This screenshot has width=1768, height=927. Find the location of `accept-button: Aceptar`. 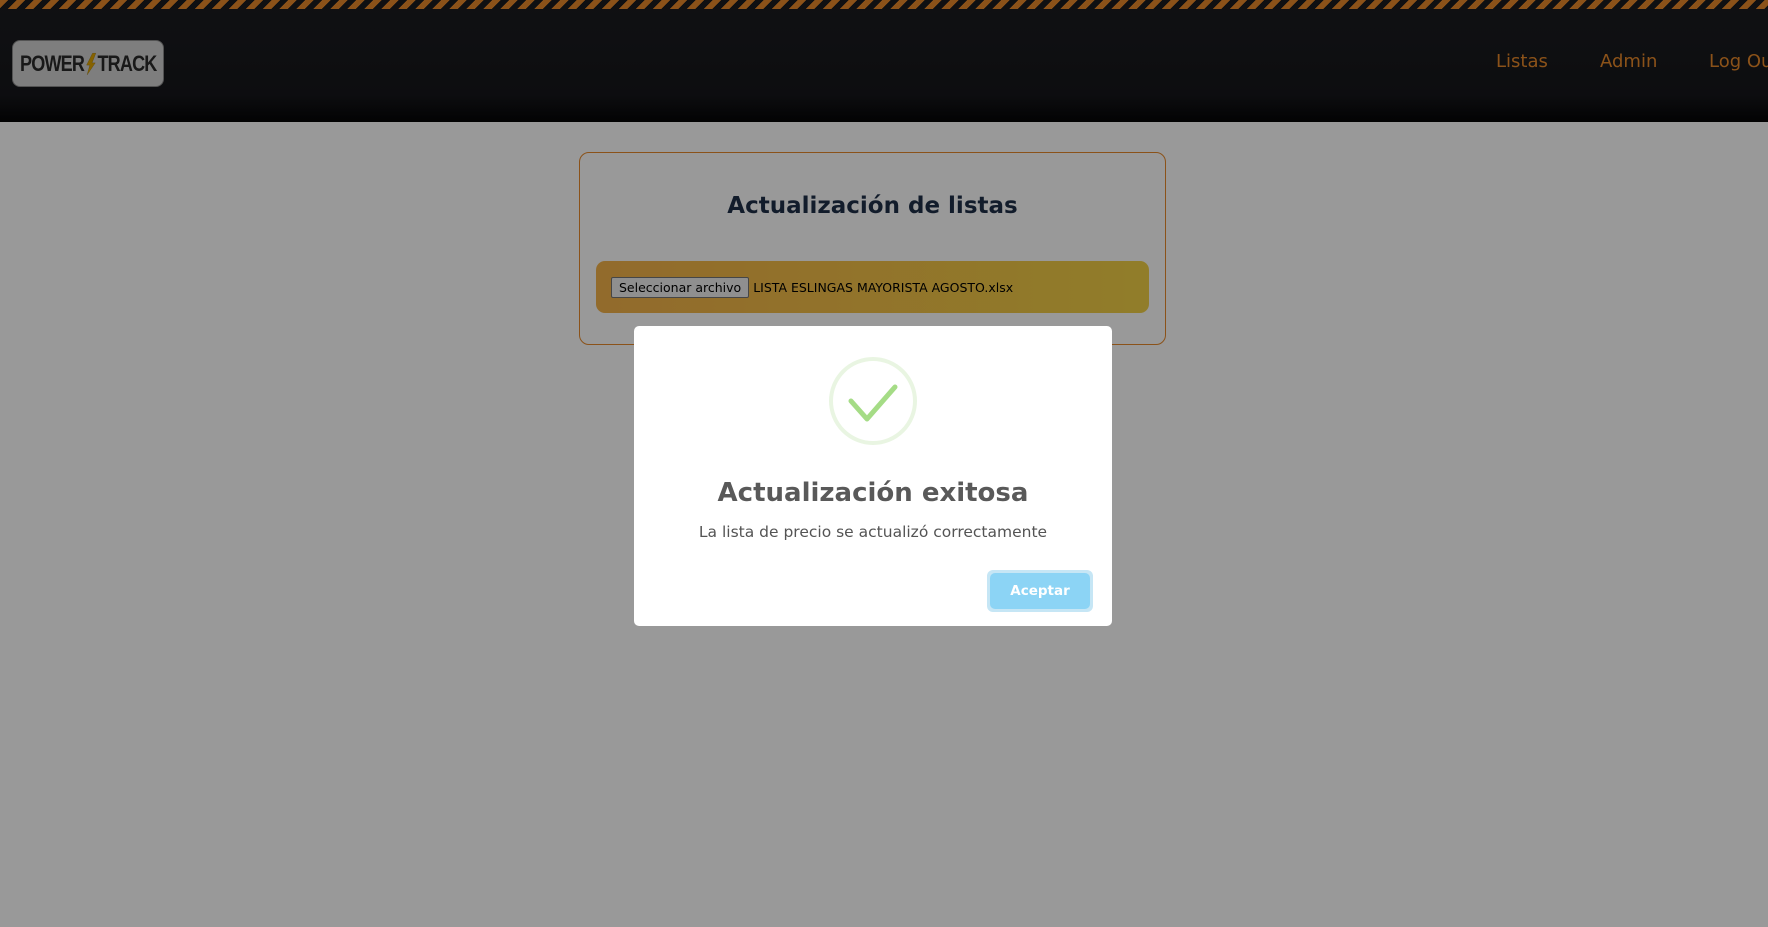

accept-button: Aceptar is located at coordinates (1040, 591).